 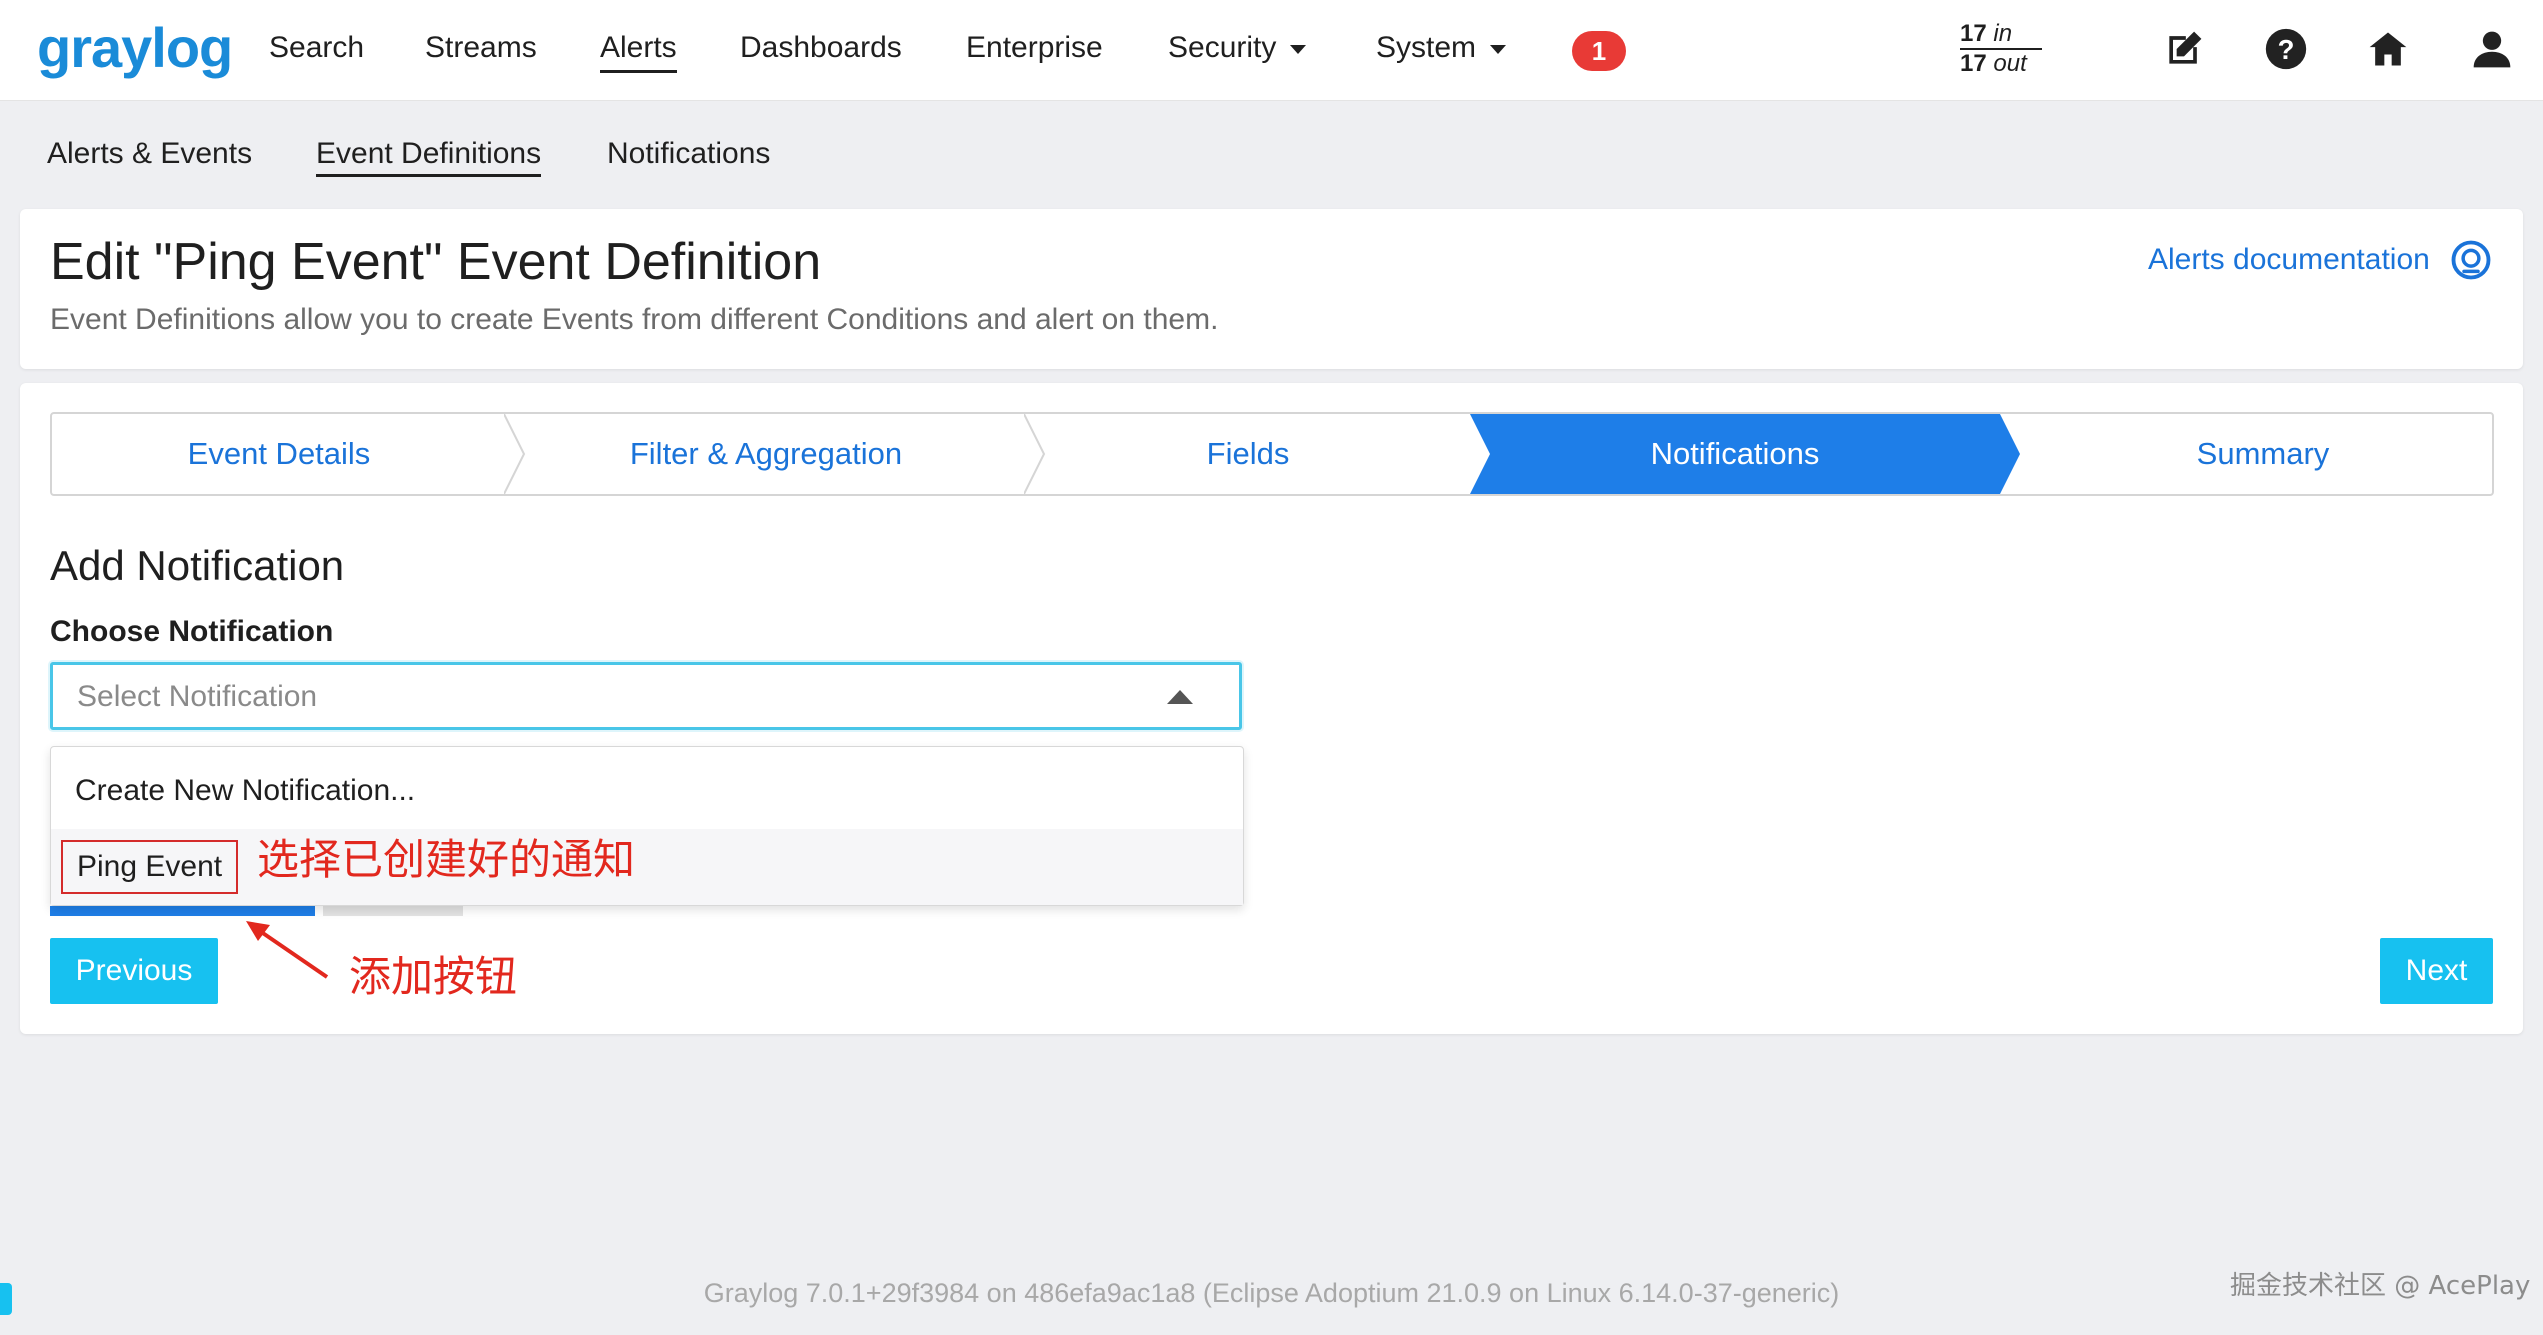 What do you see at coordinates (192, 631) in the screenshot?
I see `choose-notification-label: Choose Notification` at bounding box center [192, 631].